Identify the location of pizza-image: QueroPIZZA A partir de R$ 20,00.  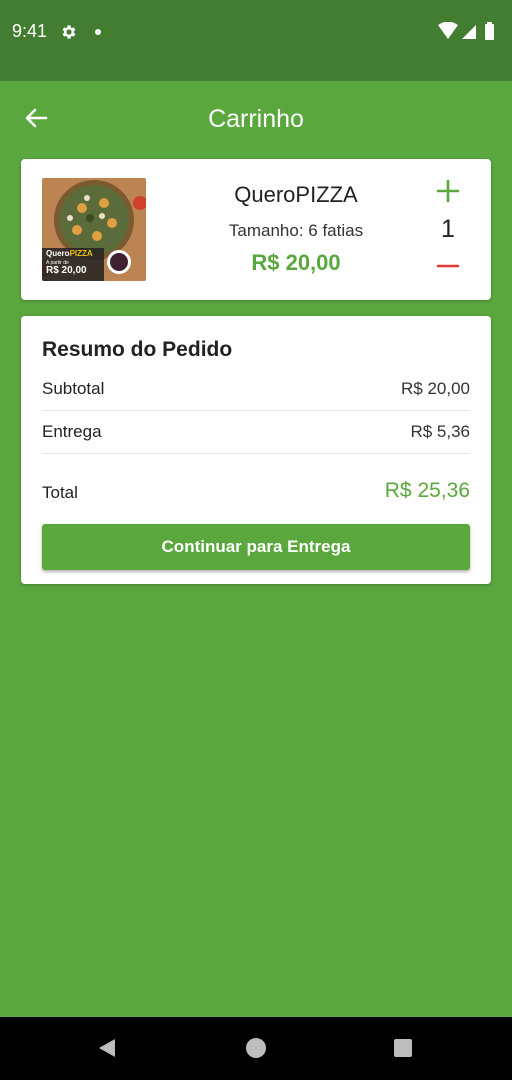
(94, 229).